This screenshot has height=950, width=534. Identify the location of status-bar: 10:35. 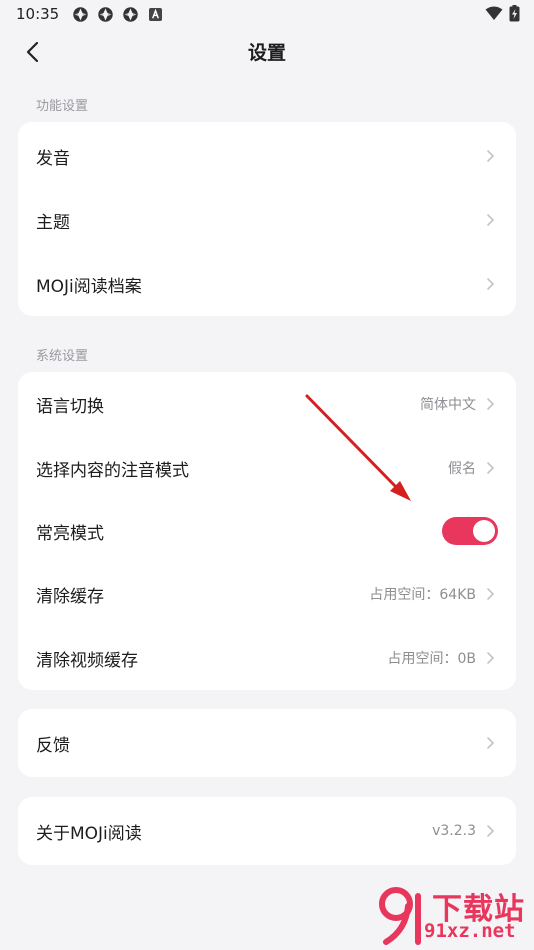
(267, 14).